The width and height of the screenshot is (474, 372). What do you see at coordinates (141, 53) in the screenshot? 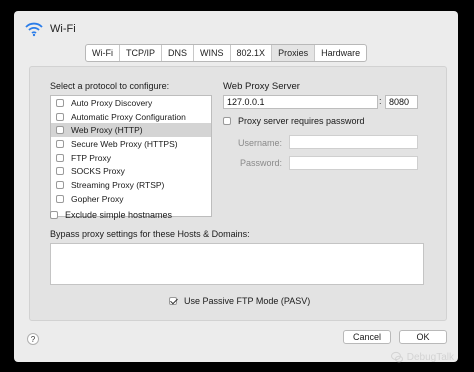
I see `tab-tcpip: TCP/IP` at bounding box center [141, 53].